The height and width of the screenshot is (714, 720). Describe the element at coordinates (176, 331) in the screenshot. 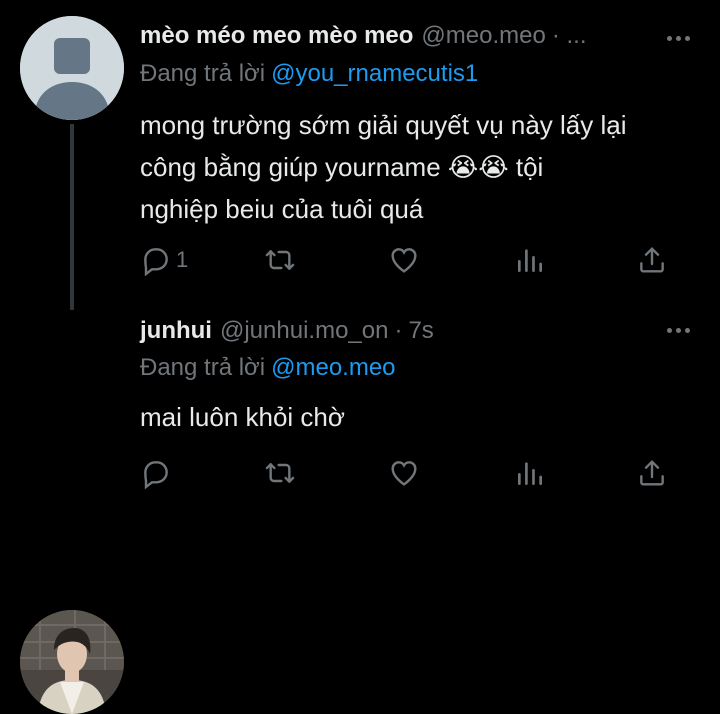

I see `display-name: junhui` at that location.